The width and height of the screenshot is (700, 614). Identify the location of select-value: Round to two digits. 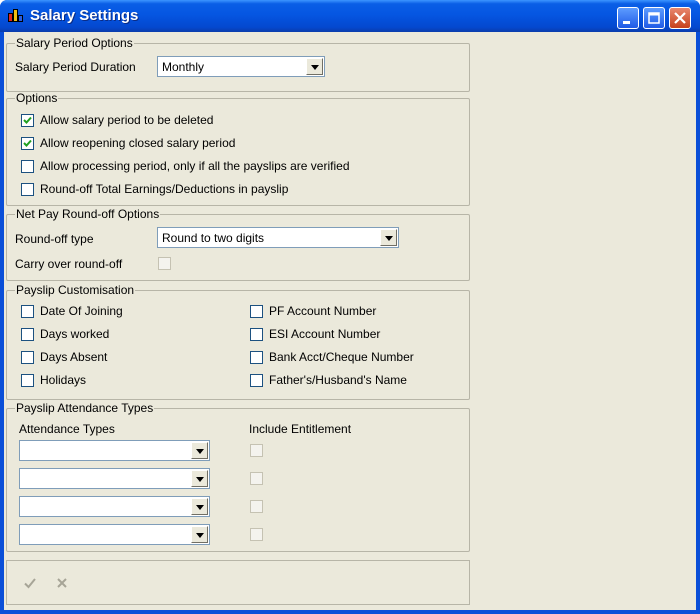
(213, 238).